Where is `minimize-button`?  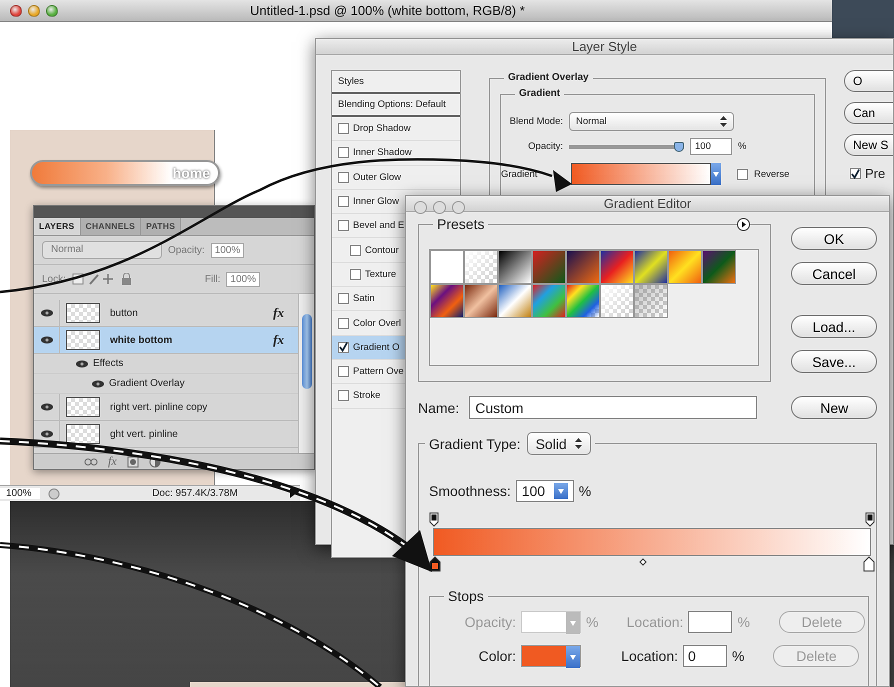
minimize-button is located at coordinates (439, 207).